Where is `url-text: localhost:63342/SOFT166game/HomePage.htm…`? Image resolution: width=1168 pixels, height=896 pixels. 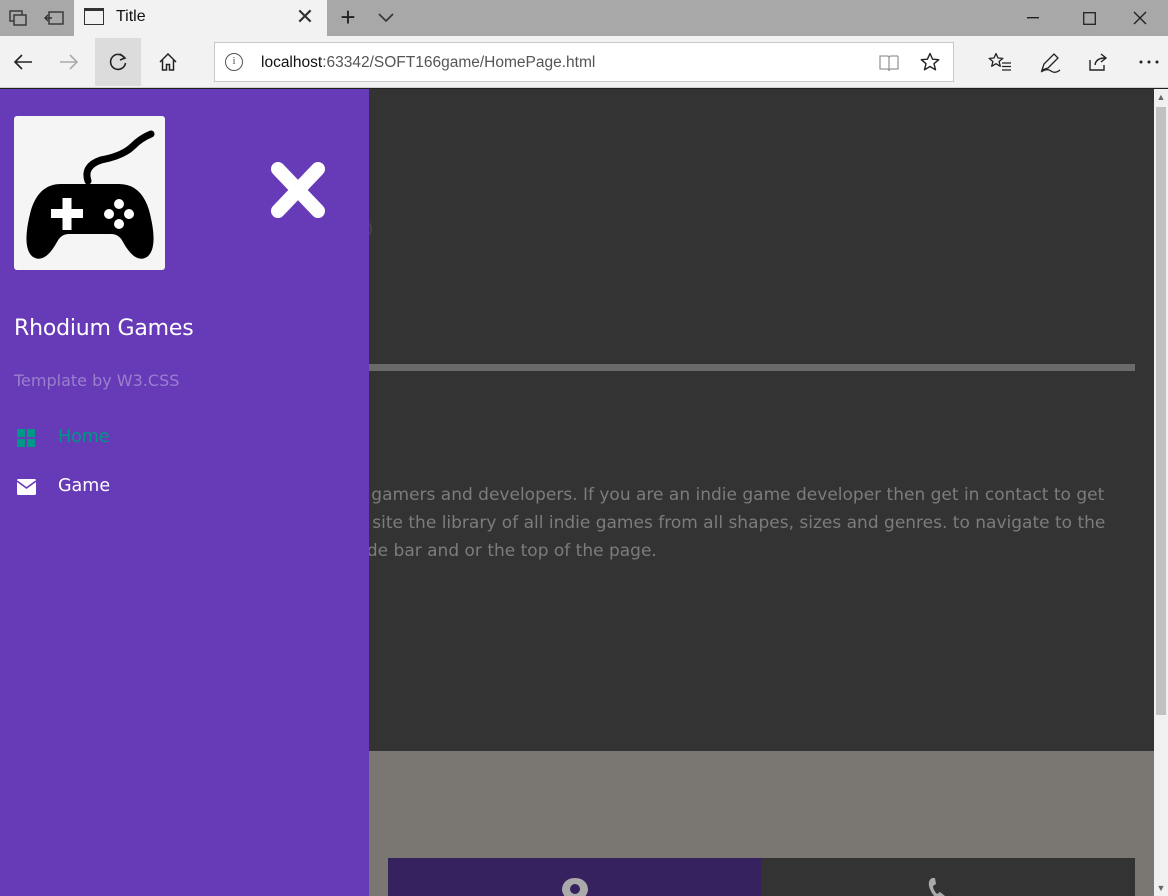
url-text: localhost:63342/SOFT166game/HomePage.htm… is located at coordinates (428, 63).